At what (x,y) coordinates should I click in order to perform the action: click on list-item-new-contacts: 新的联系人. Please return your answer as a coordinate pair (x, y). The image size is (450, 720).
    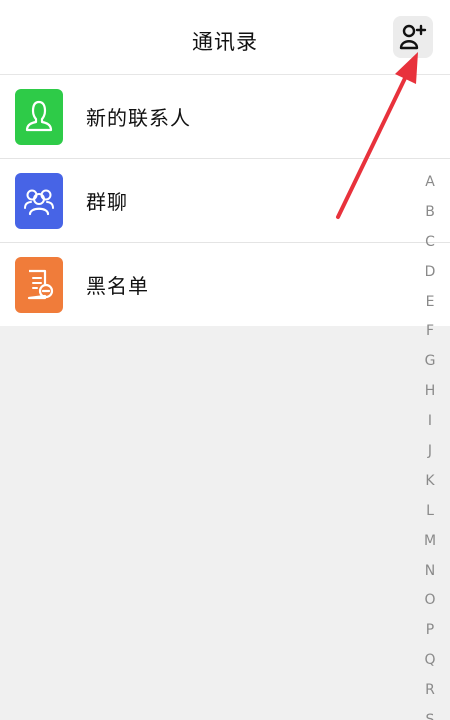
    Looking at the image, I should click on (225, 117).